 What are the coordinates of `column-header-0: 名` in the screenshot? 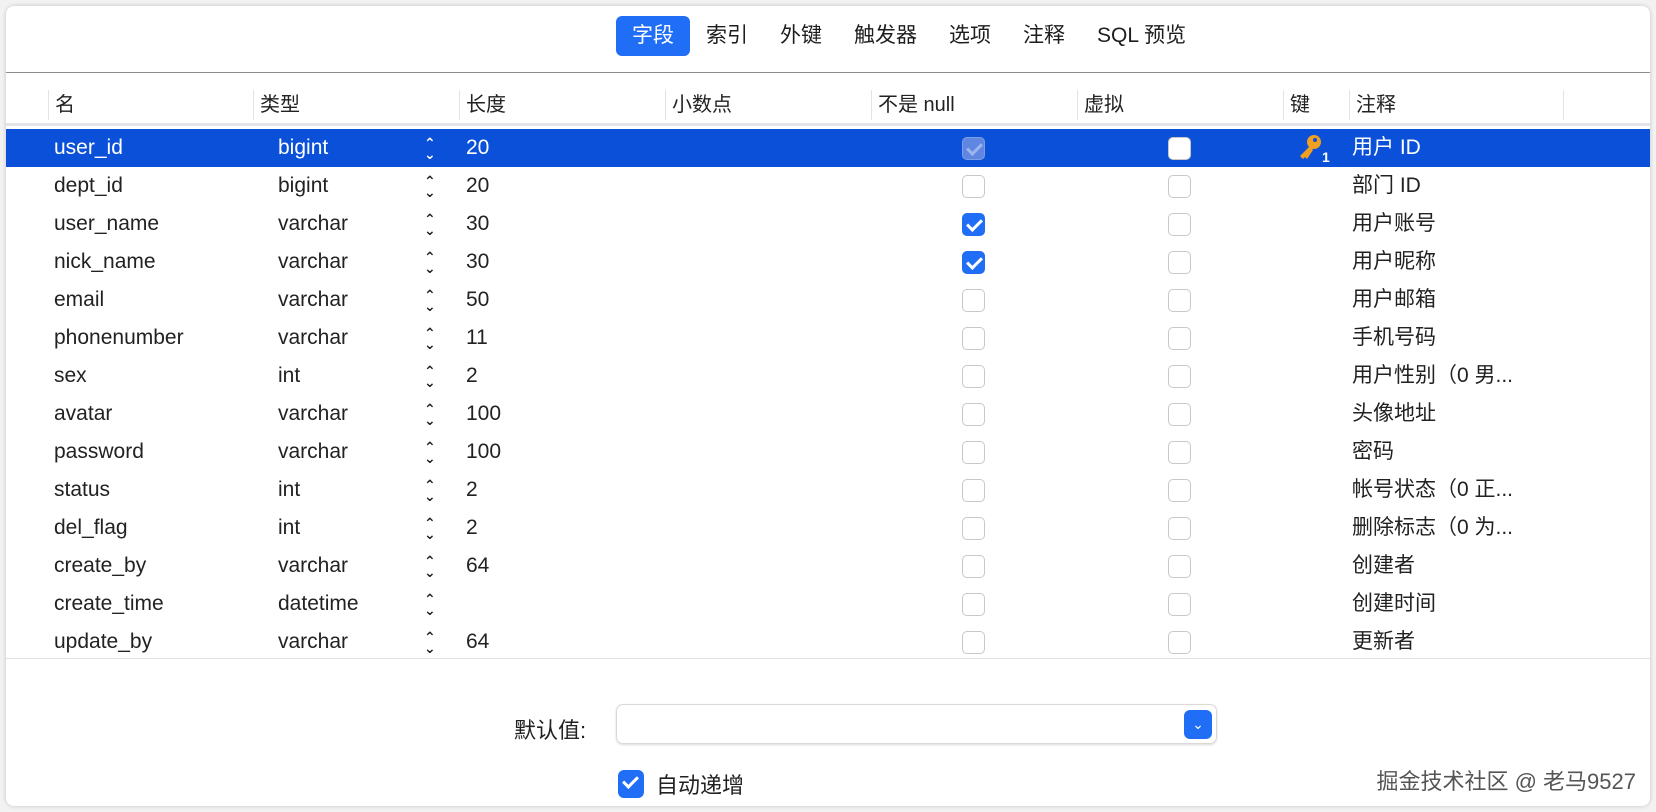 It's located at (61, 105).